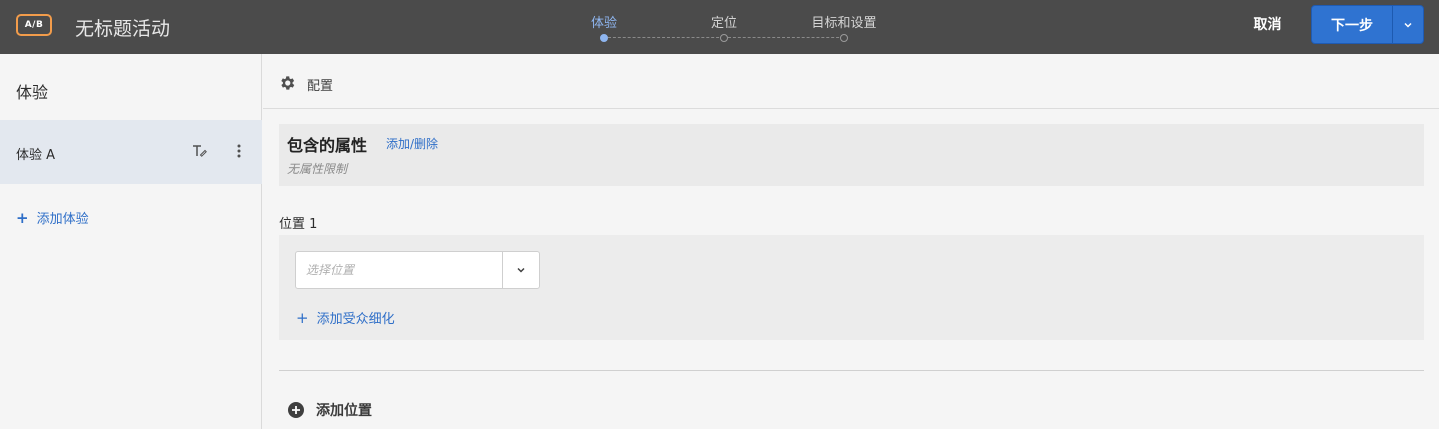  I want to click on add-experience-button: + 添加体验, so click(52, 218).